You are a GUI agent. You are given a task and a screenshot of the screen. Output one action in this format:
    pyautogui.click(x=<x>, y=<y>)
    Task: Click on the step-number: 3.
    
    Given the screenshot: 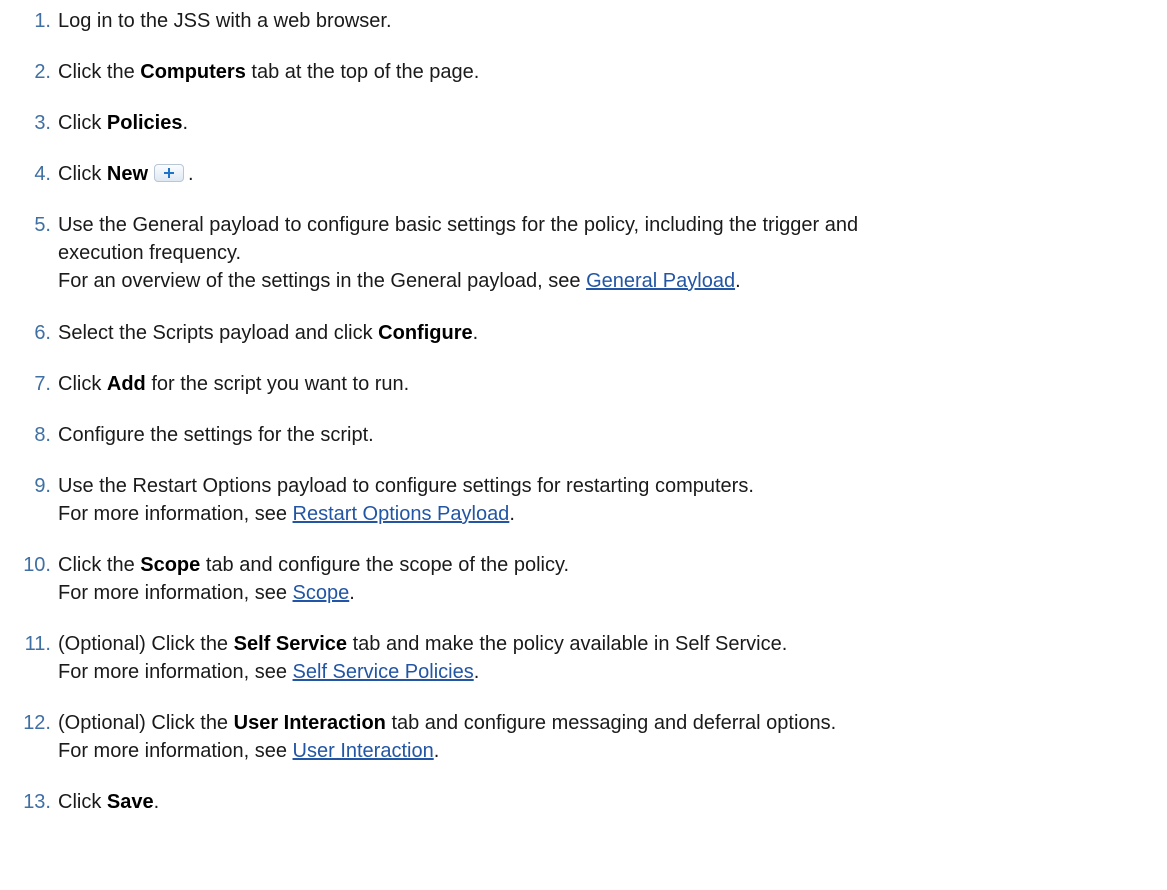 What is the action you would take?
    pyautogui.click(x=42, y=123)
    